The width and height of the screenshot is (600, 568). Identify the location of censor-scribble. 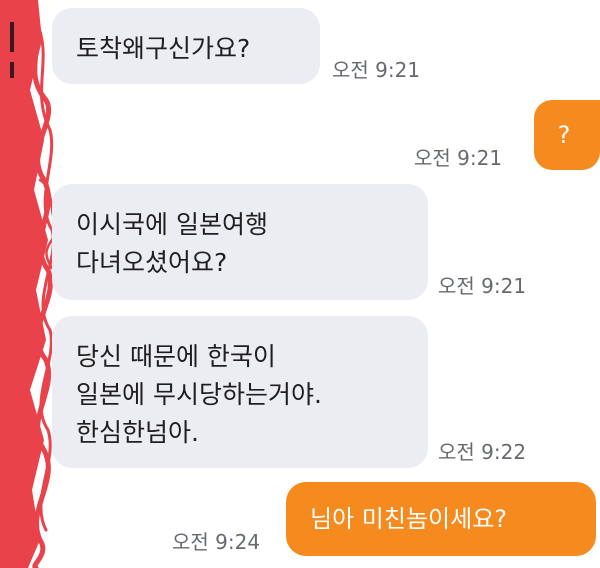
(30, 284).